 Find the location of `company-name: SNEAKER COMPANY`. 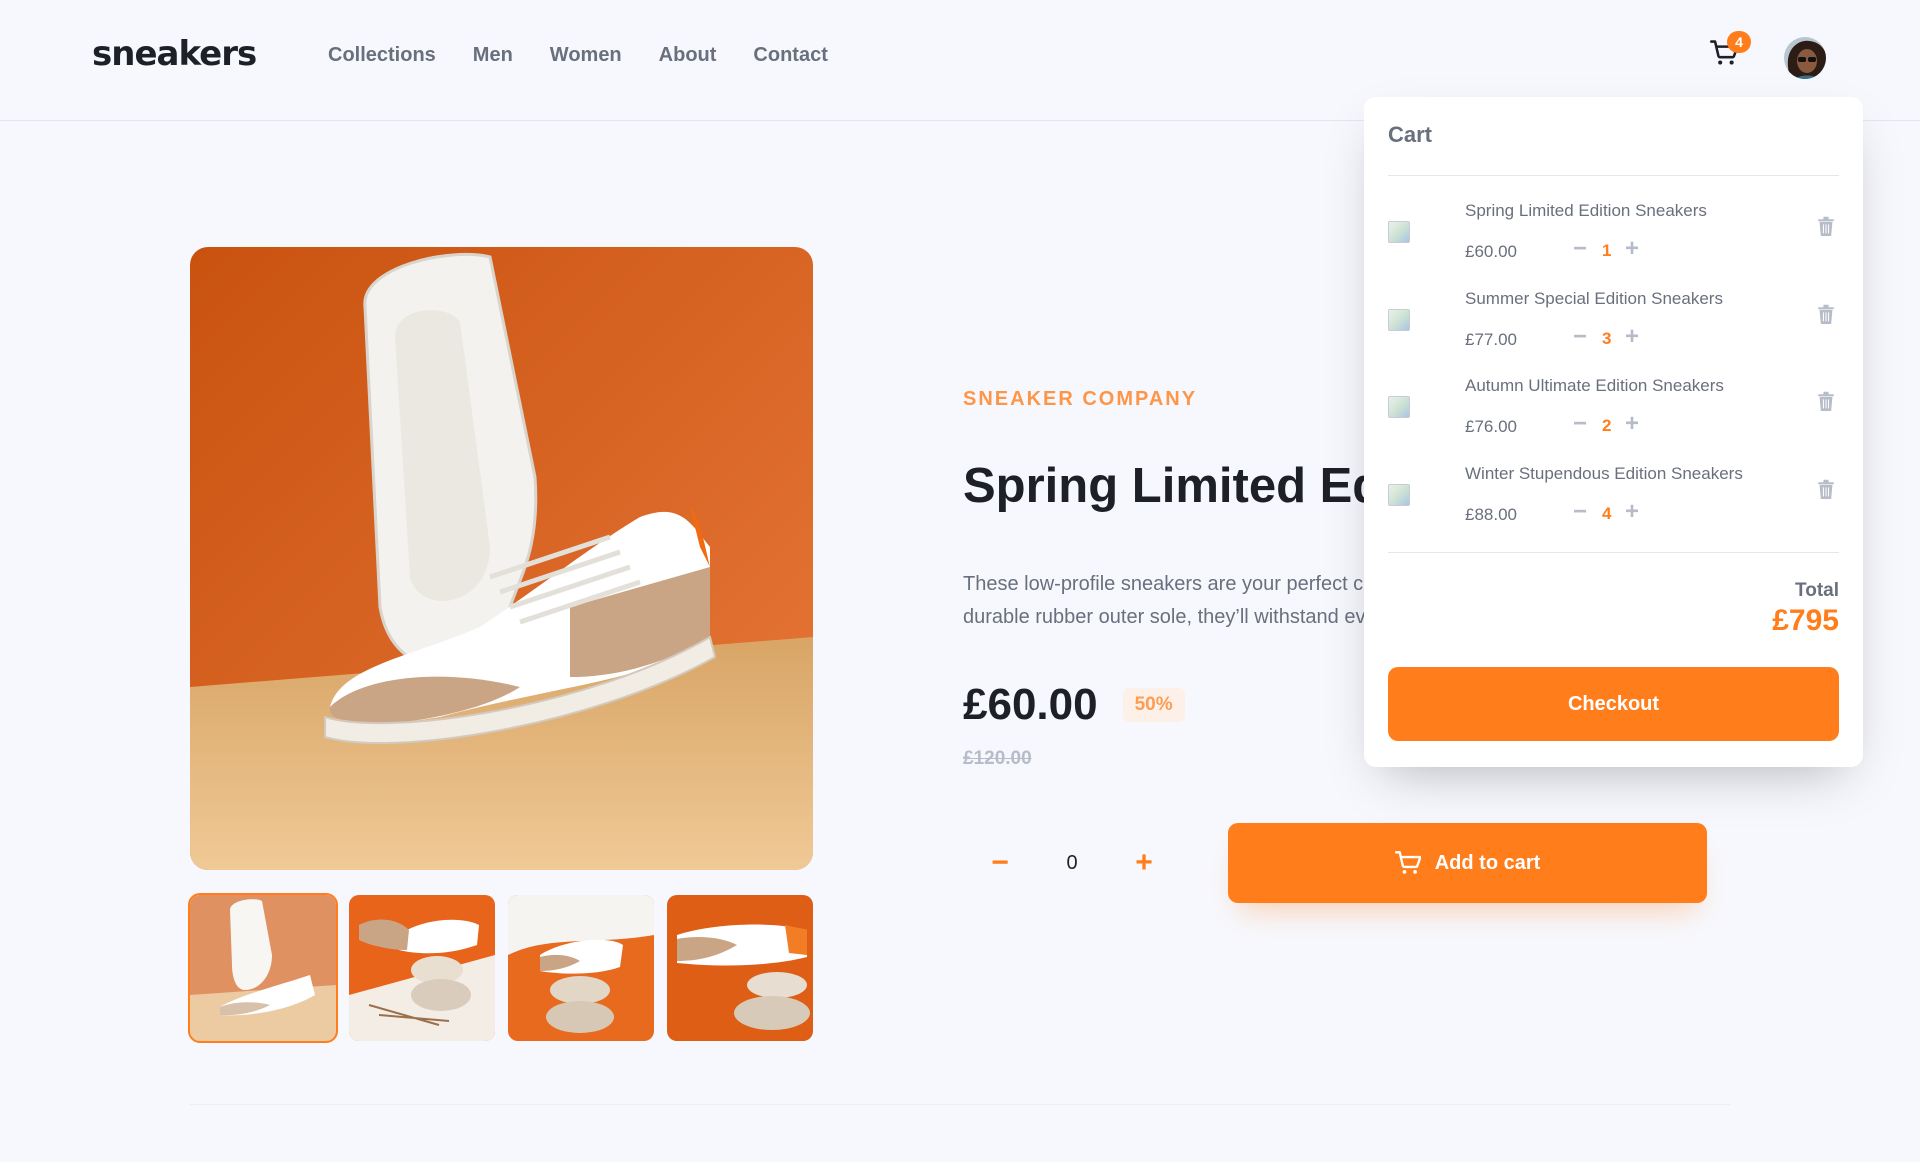

company-name: SNEAKER COMPANY is located at coordinates (1080, 399).